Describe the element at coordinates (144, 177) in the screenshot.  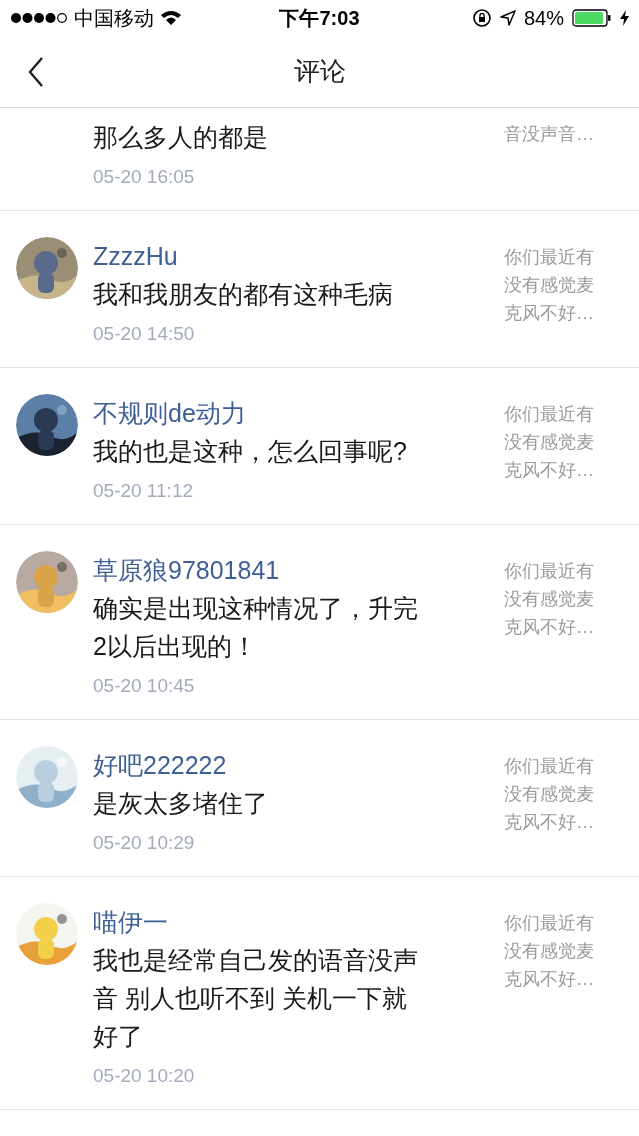
I see `comment-time: 05-20 16:05` at that location.